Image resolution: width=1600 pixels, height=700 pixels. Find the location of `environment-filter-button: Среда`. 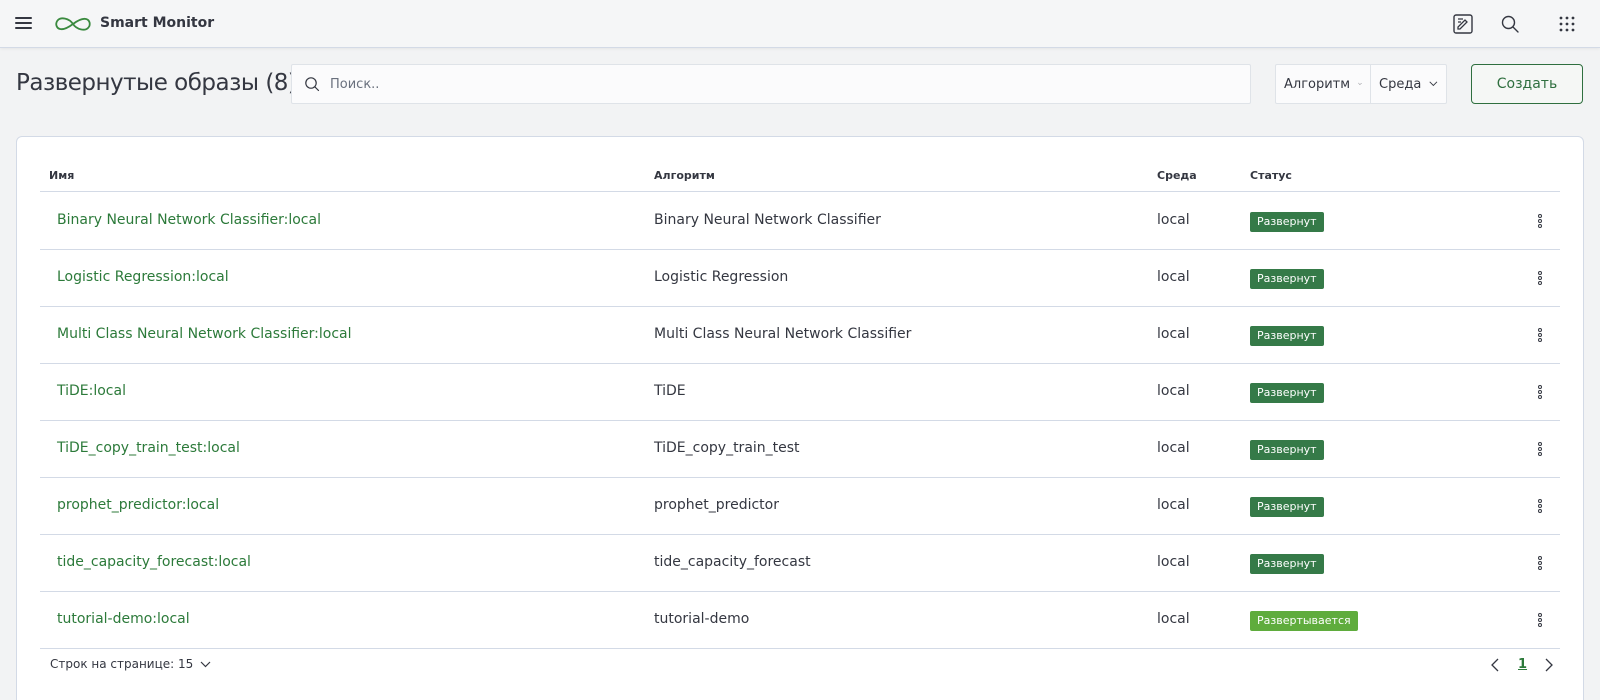

environment-filter-button: Среда is located at coordinates (1408, 84).